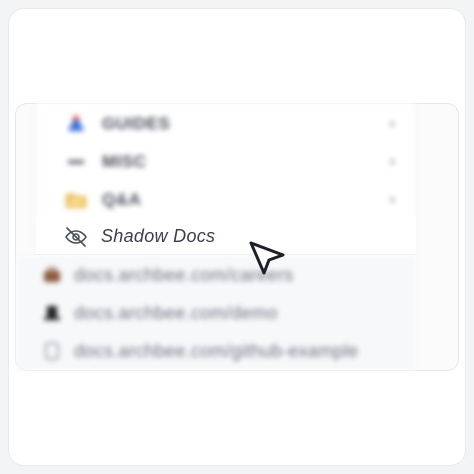 This screenshot has width=474, height=474. Describe the element at coordinates (267, 258) in the screenshot. I see `mouse-cursor-icon` at that location.